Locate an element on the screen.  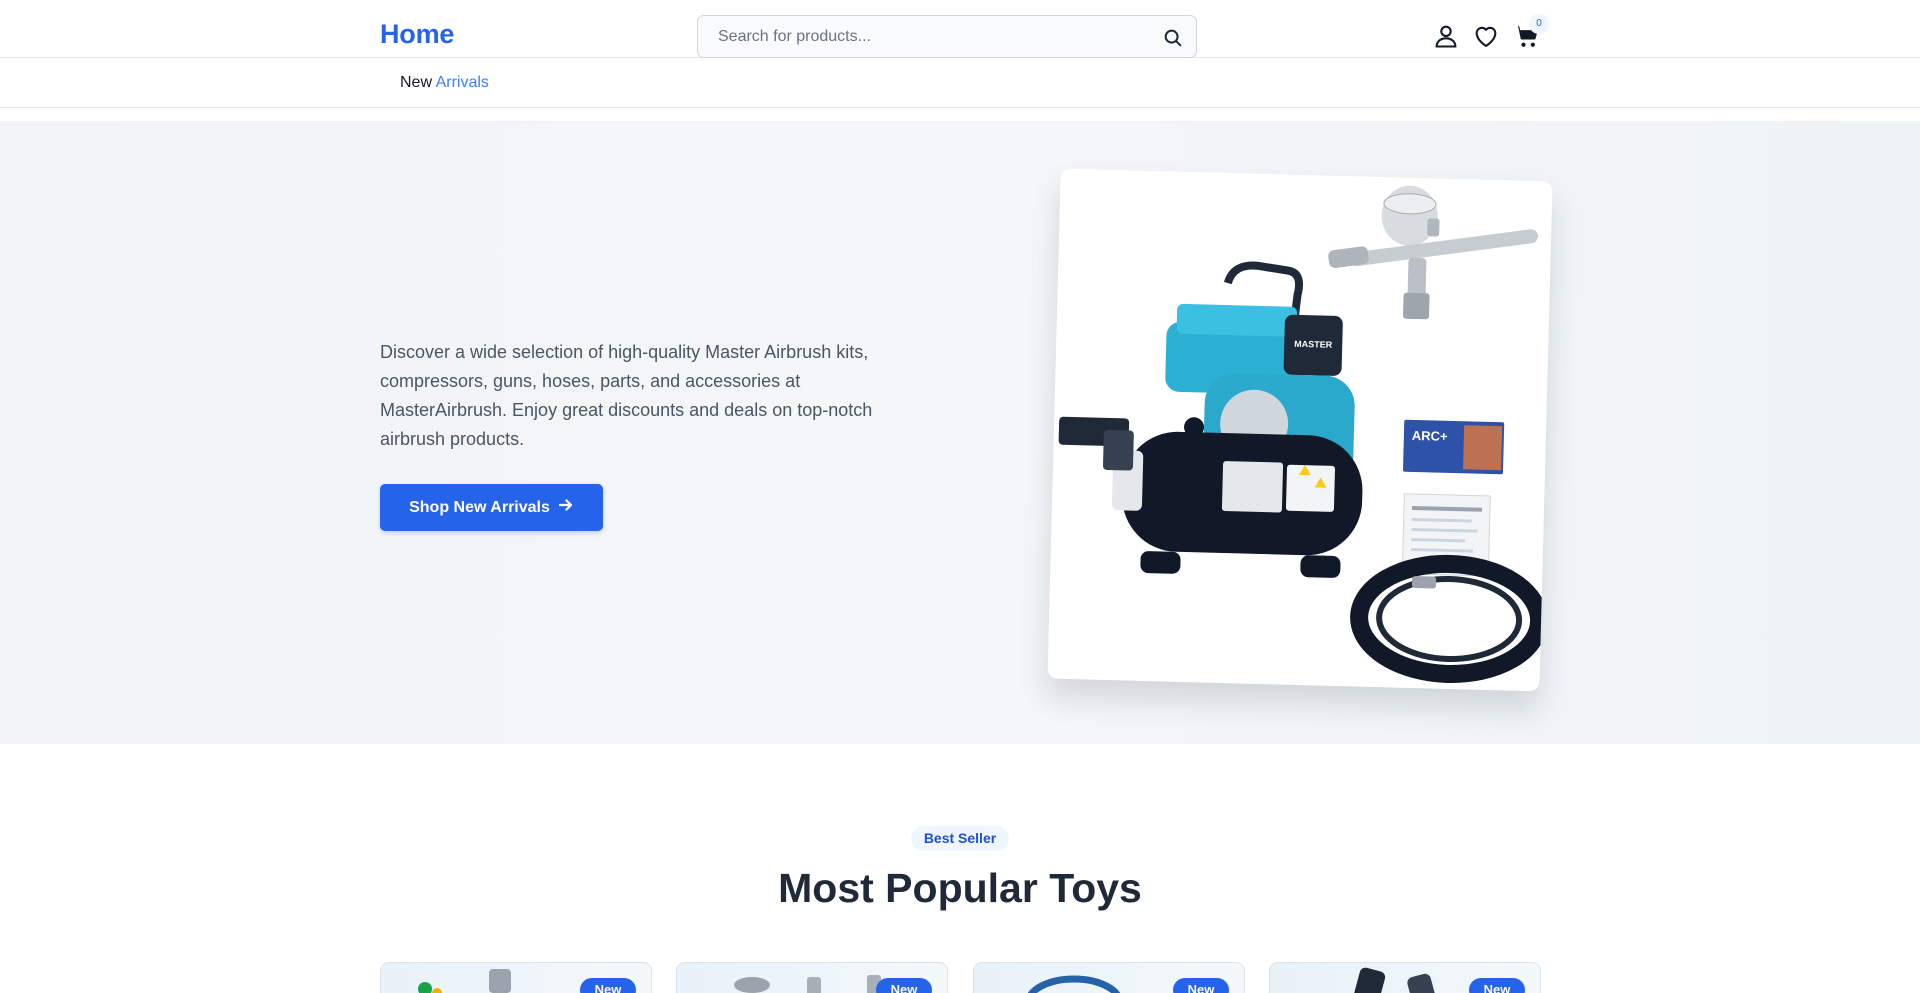
site-header: Home 0 is located at coordinates (960, 29).